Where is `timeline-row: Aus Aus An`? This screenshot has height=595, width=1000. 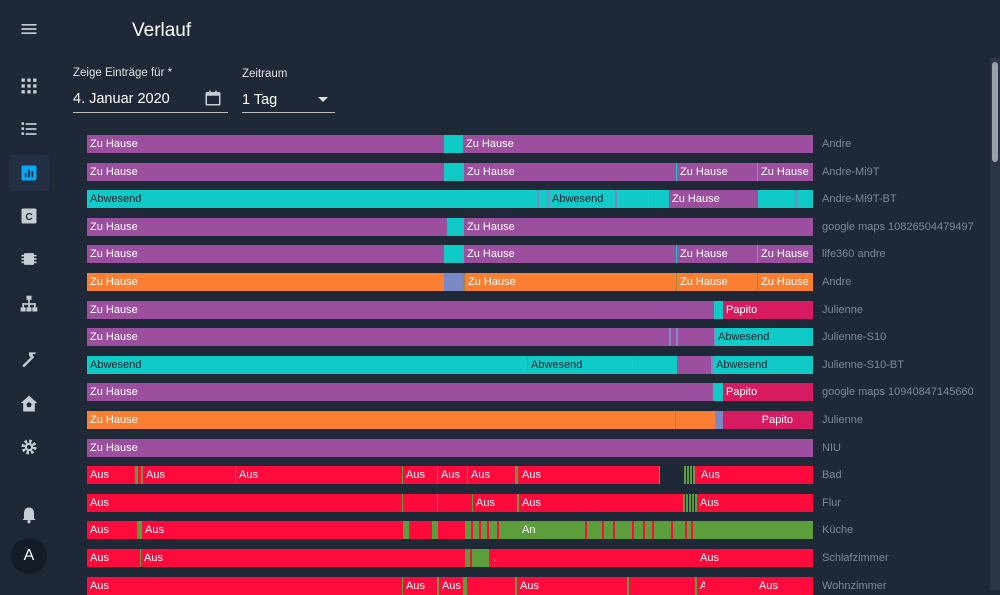 timeline-row: Aus Aus An is located at coordinates (450, 530).